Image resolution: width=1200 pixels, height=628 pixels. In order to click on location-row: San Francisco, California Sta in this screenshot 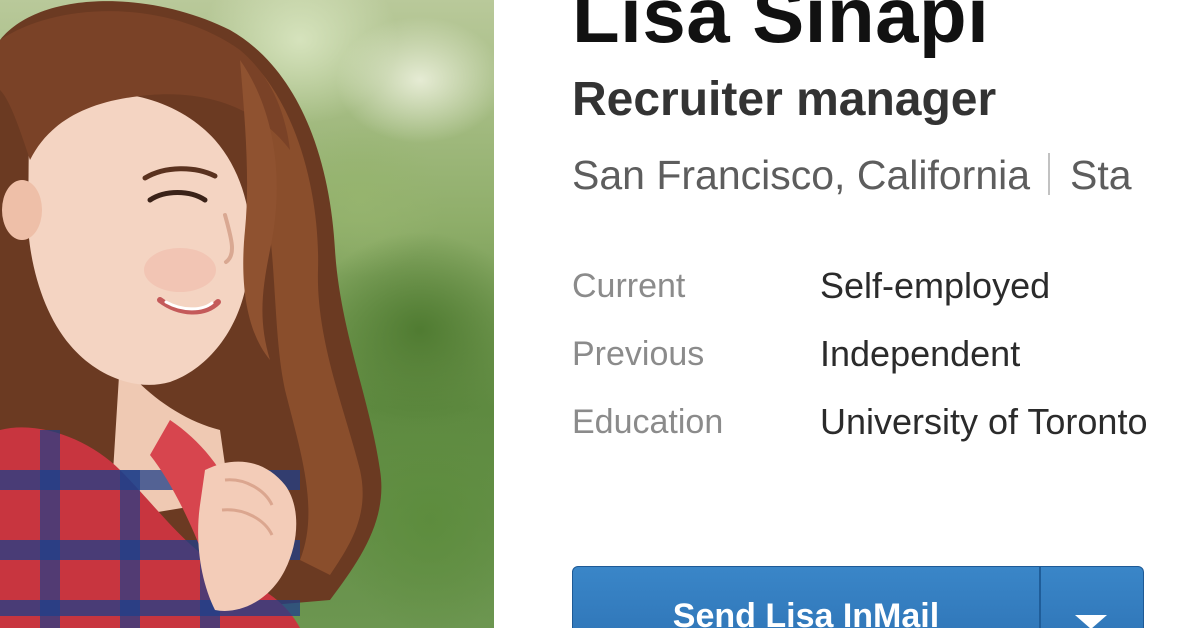, I will do `click(852, 175)`.